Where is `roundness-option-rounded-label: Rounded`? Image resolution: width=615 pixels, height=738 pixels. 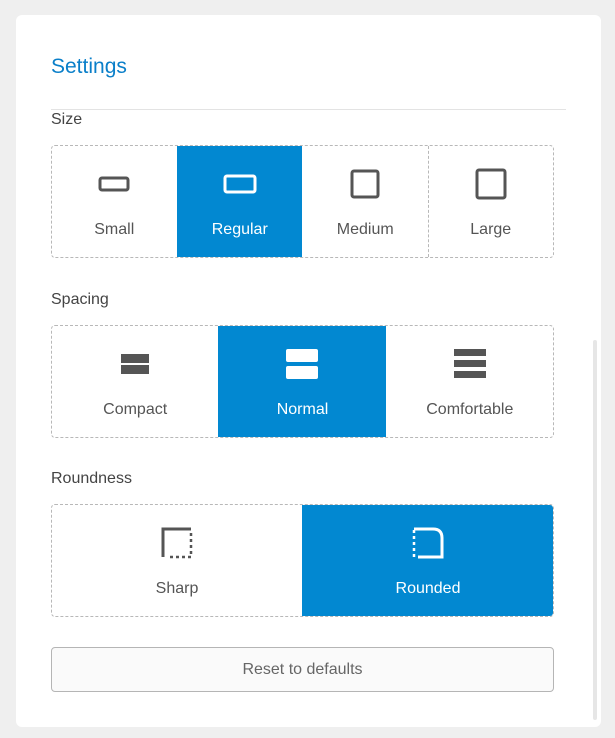 roundness-option-rounded-label: Rounded is located at coordinates (428, 588).